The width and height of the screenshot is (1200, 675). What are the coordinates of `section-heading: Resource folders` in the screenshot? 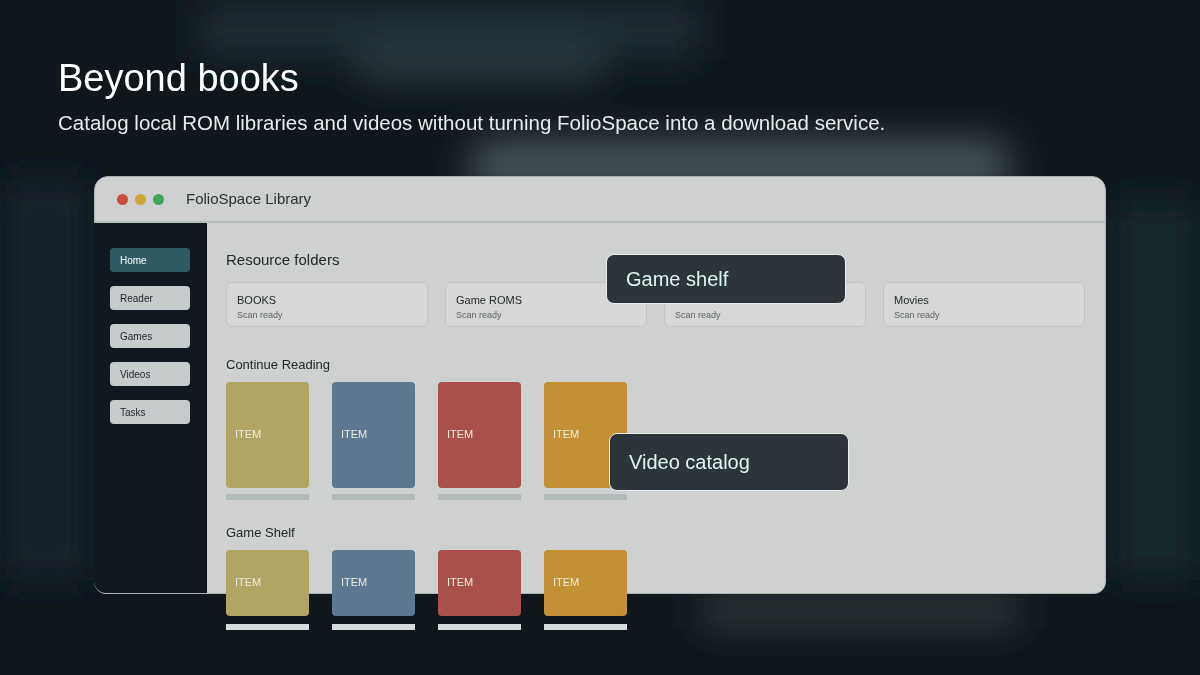 It's located at (283, 260).